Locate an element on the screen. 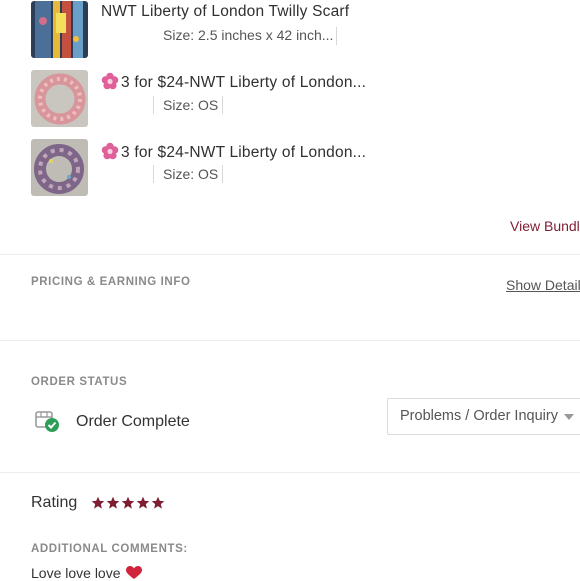 The width and height of the screenshot is (580, 581). comment-text-row: Love love love is located at coordinates (87, 573).